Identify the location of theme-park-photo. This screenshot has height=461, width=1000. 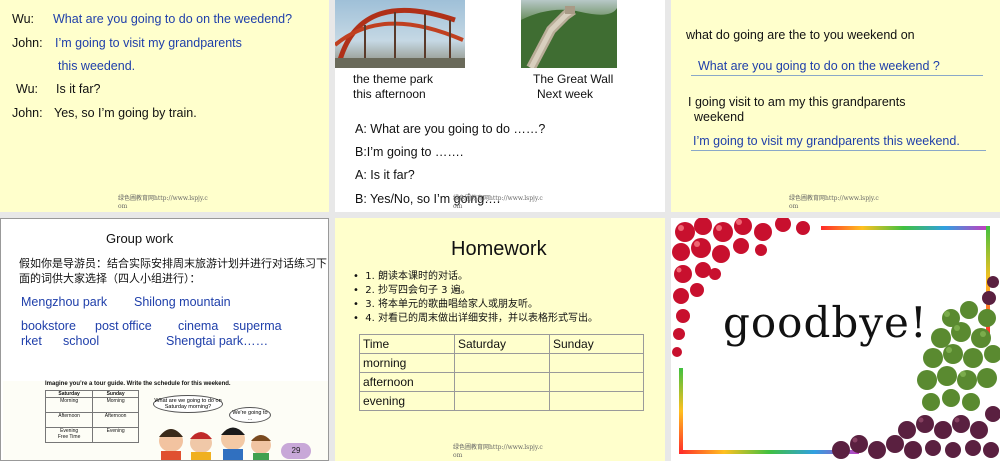
(400, 34).